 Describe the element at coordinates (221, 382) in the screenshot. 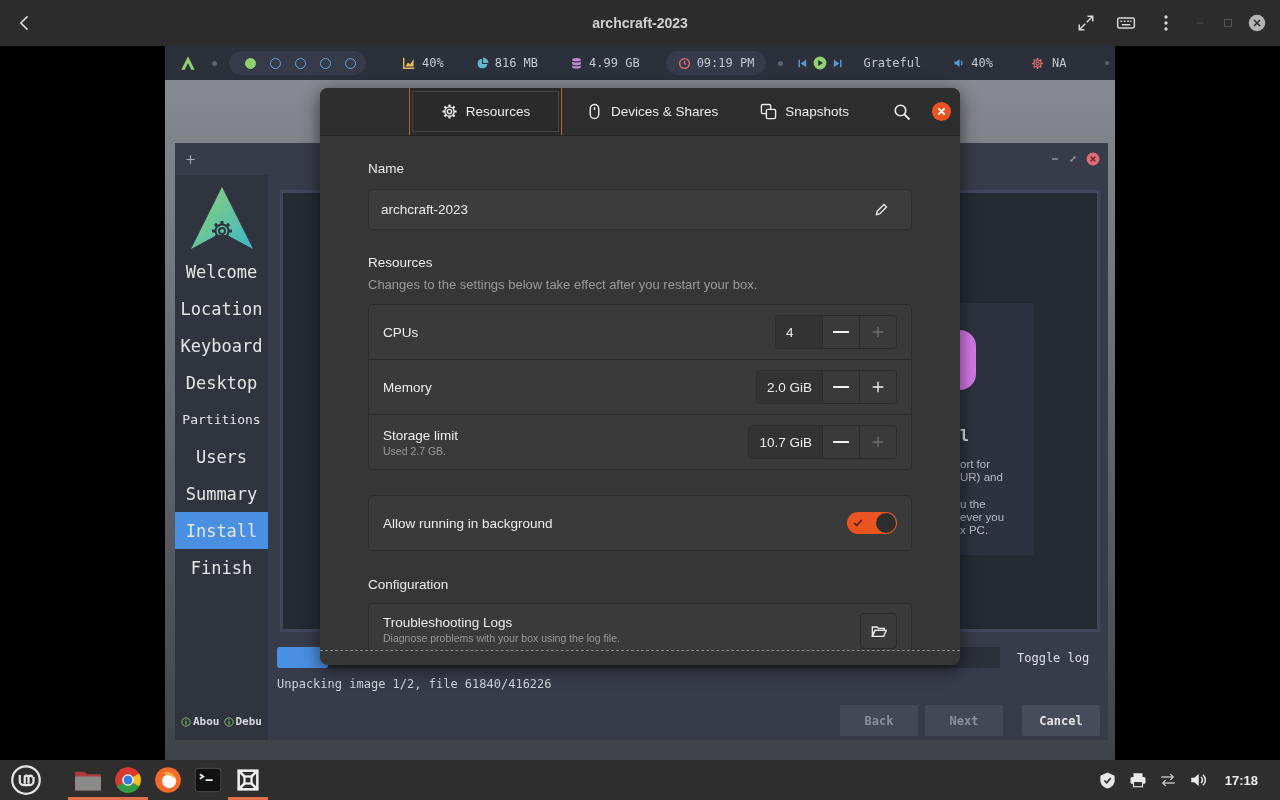

I see `nav-item: Desktop` at that location.